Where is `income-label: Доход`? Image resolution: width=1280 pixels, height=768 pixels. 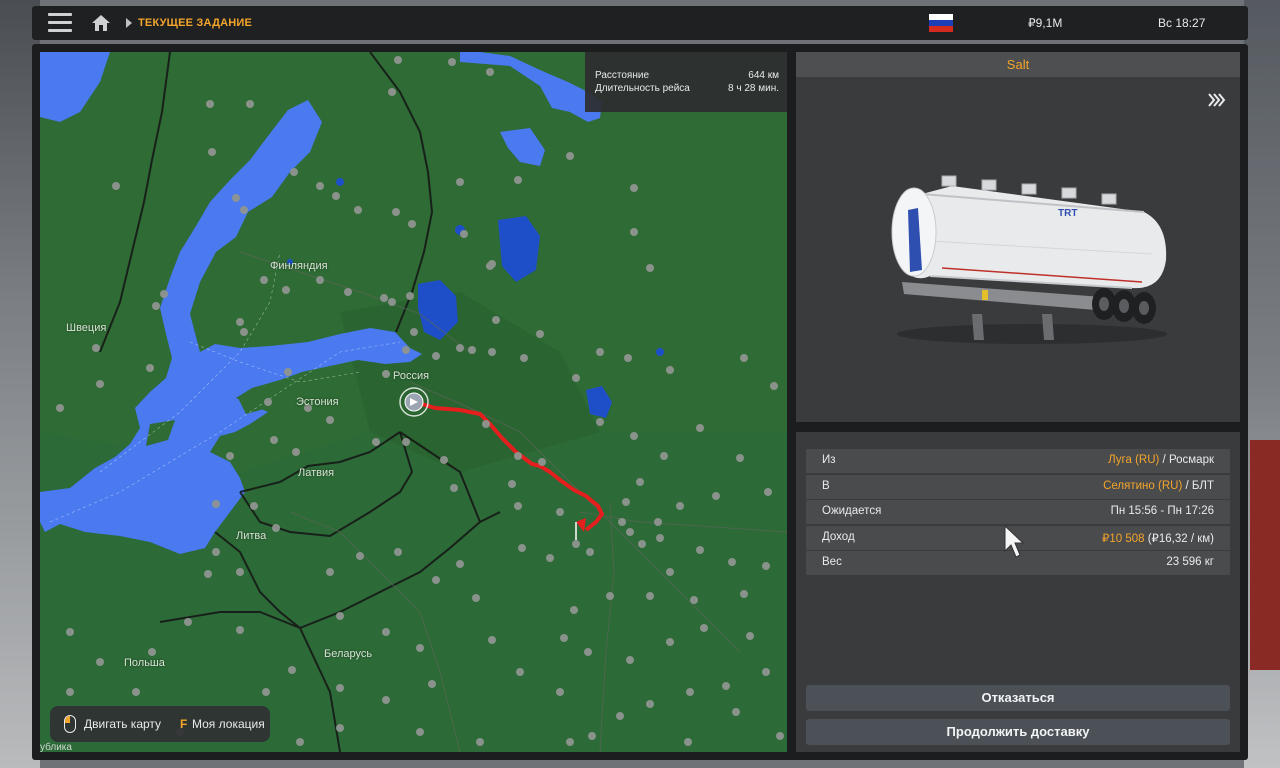
income-label: Доход is located at coordinates (838, 537).